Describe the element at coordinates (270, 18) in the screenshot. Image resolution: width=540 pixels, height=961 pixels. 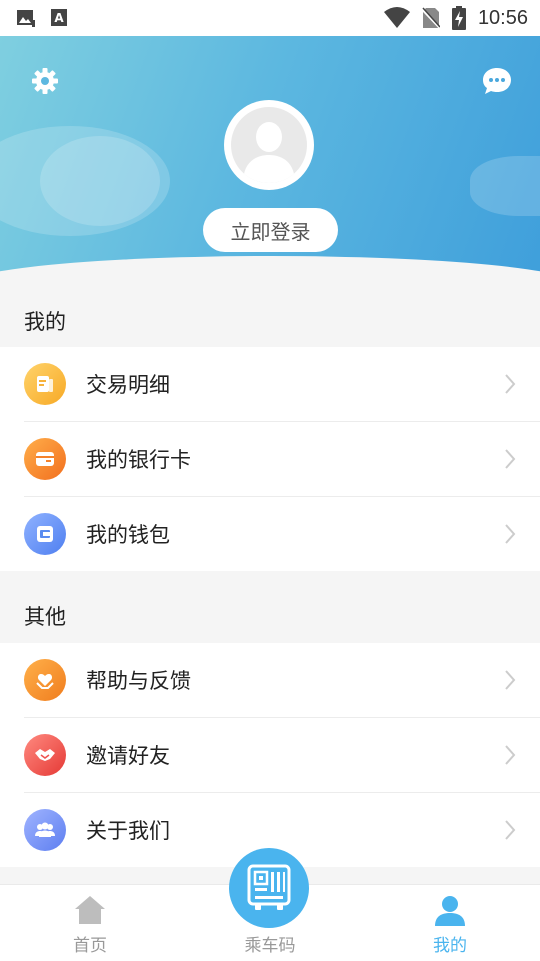
I see `status-bar: A 10:56` at that location.